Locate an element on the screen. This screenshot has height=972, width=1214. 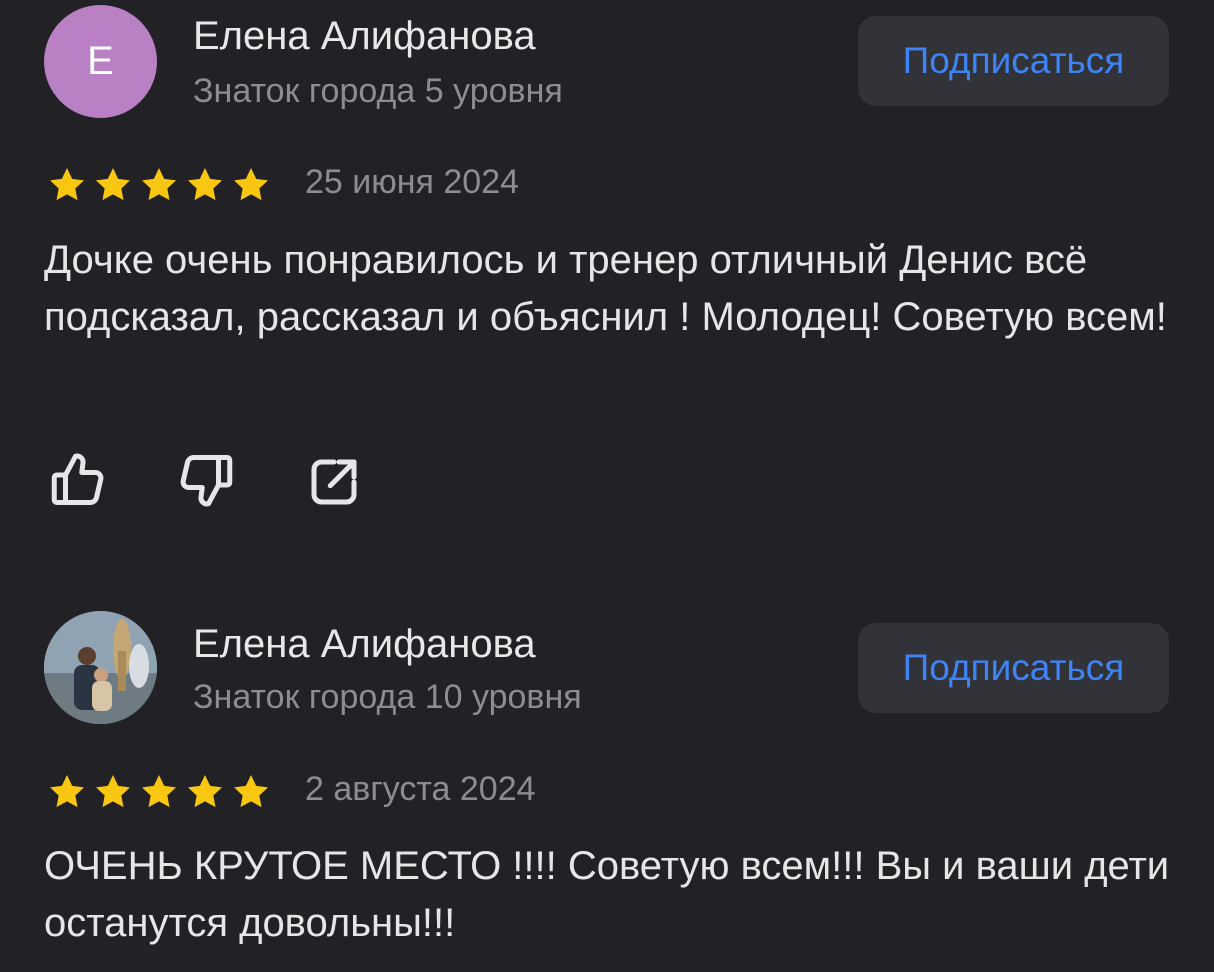
avatar-letter: Е is located at coordinates (100, 61).